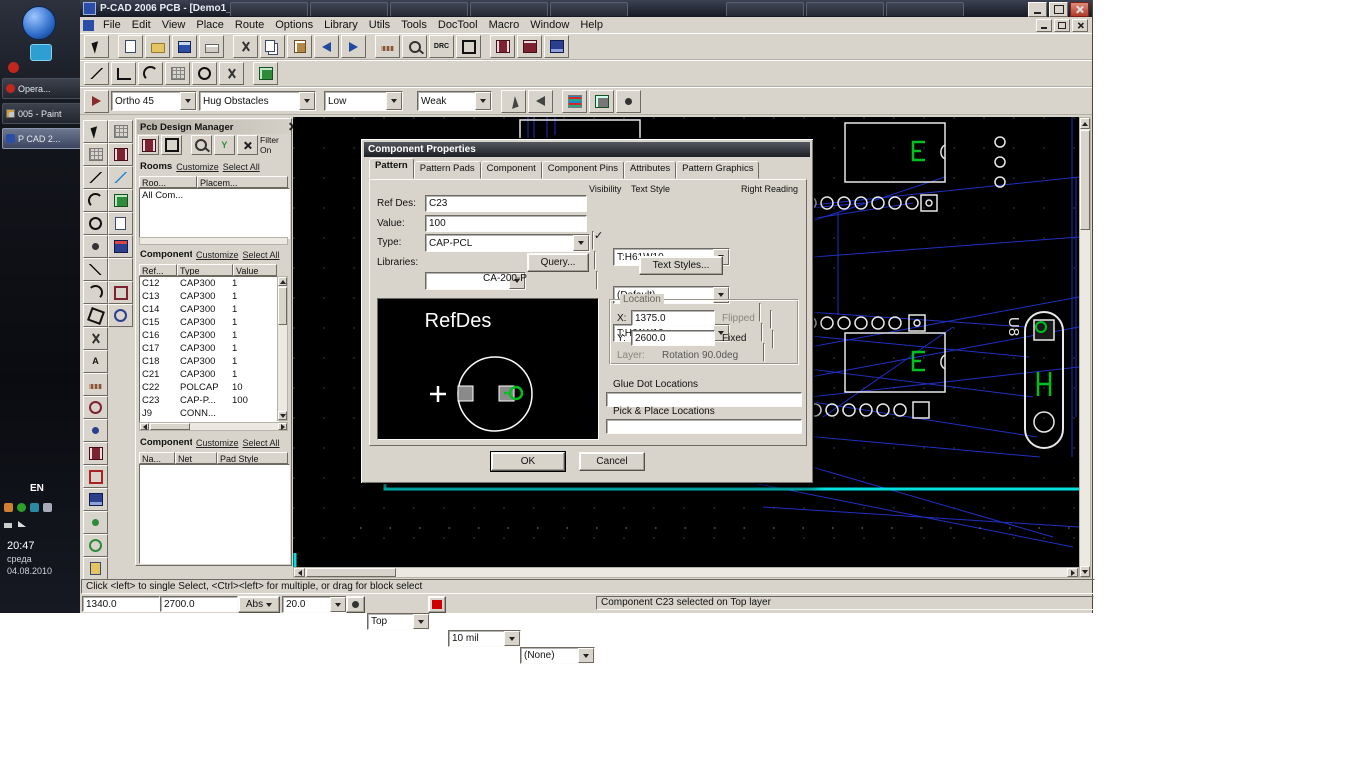  What do you see at coordinates (597, 280) in the screenshot?
I see `type-visibility-checkbox` at bounding box center [597, 280].